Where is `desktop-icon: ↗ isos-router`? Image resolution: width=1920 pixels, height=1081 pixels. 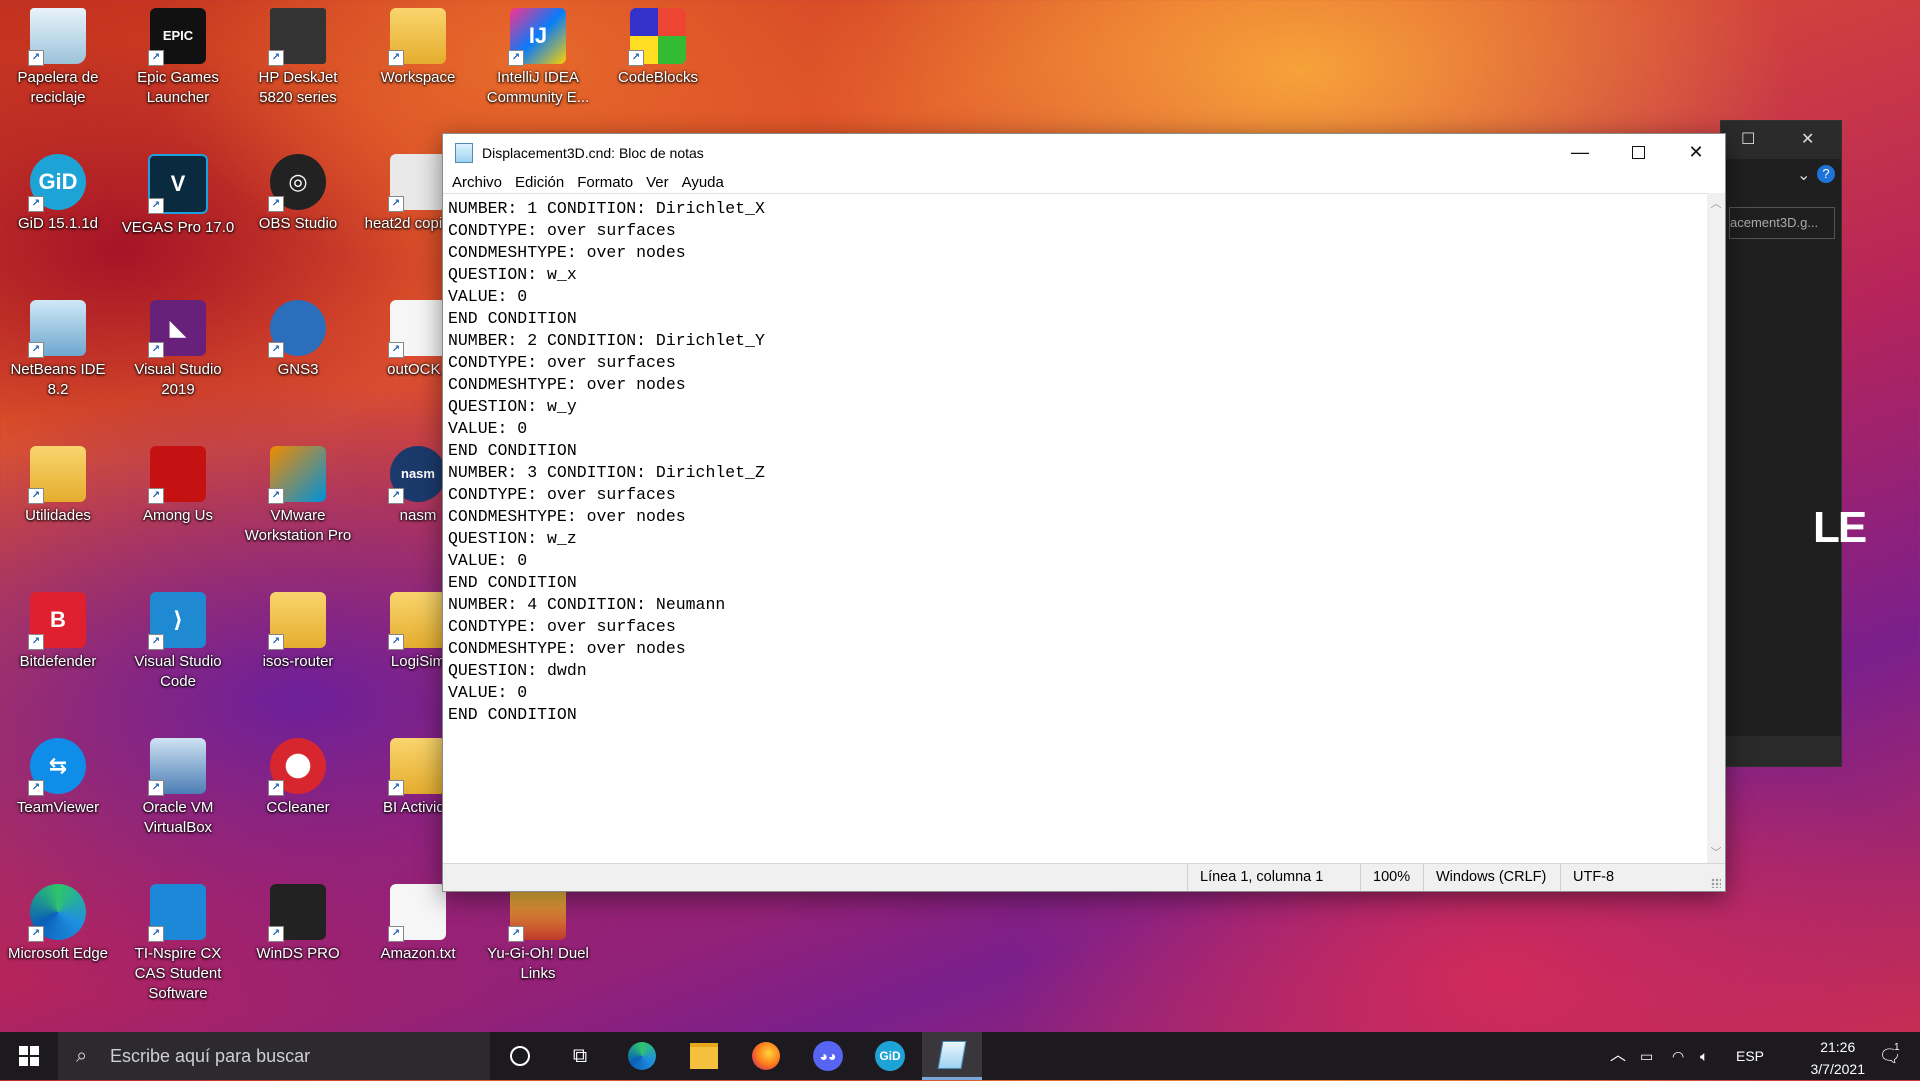
desktop-icon: ↗ isos-router is located at coordinates (298, 628).